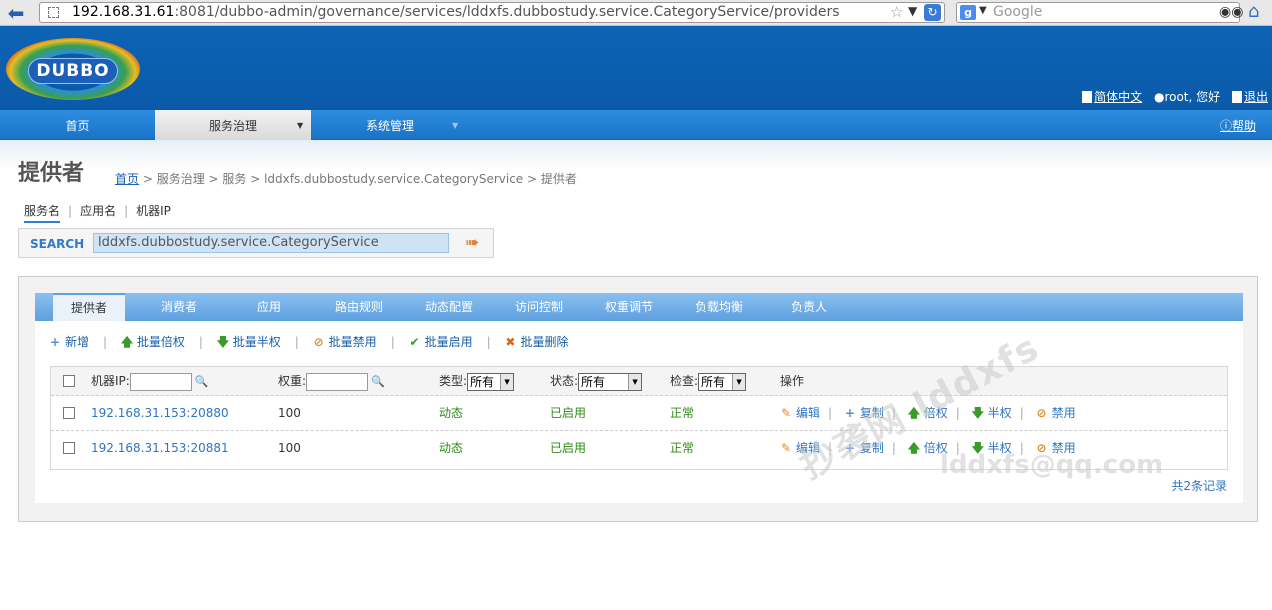 This screenshot has width=1272, height=610. Describe the element at coordinates (42, 212) in the screenshot. I see `search-tab-service: 服务名` at that location.